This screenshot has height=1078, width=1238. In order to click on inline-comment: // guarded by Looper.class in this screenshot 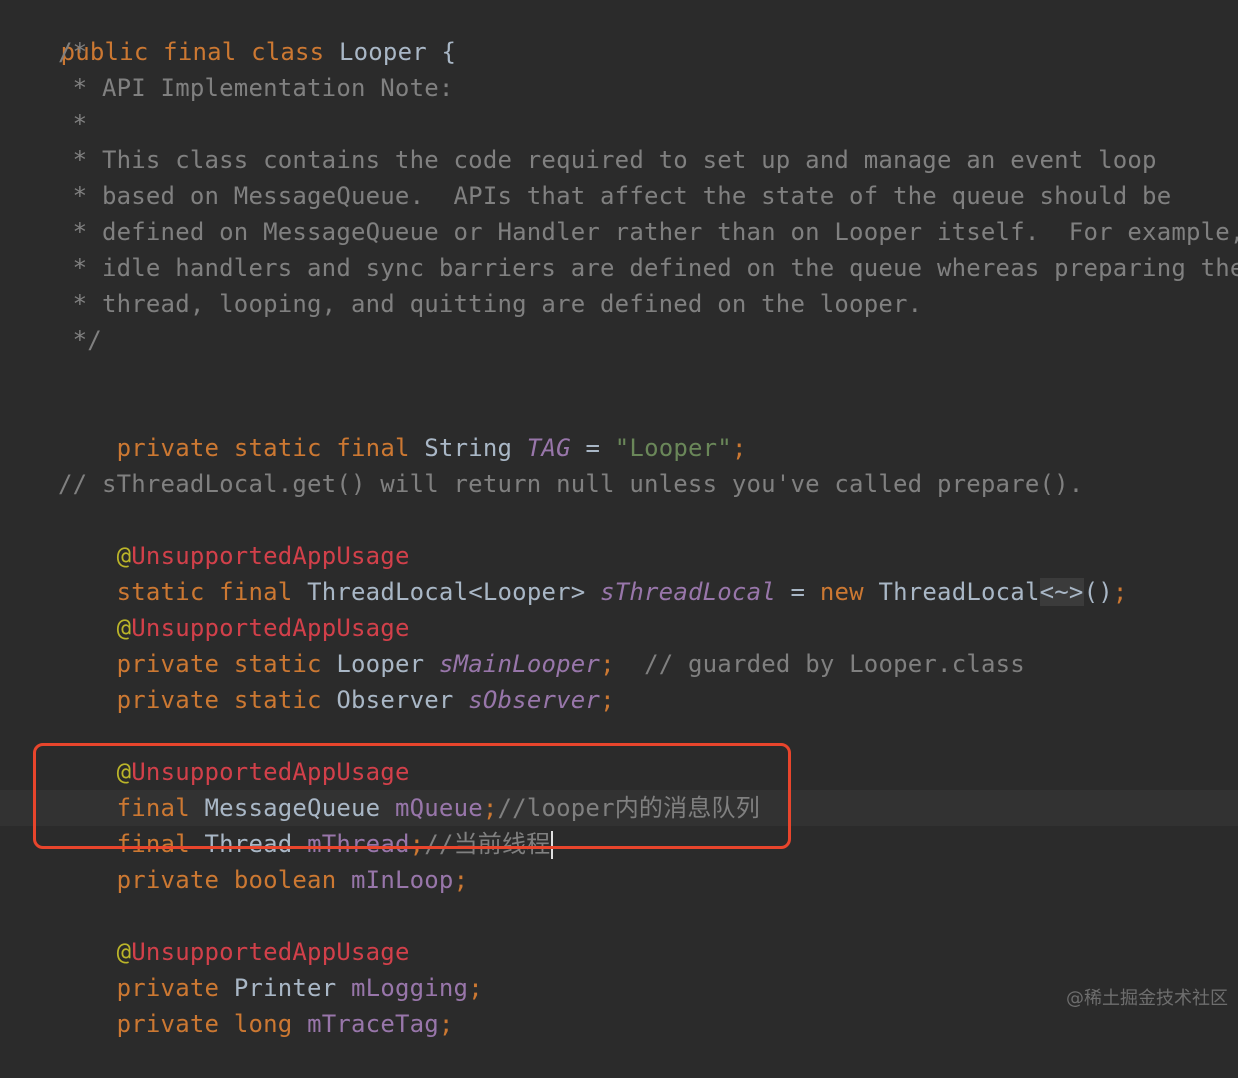, I will do `click(834, 664)`.